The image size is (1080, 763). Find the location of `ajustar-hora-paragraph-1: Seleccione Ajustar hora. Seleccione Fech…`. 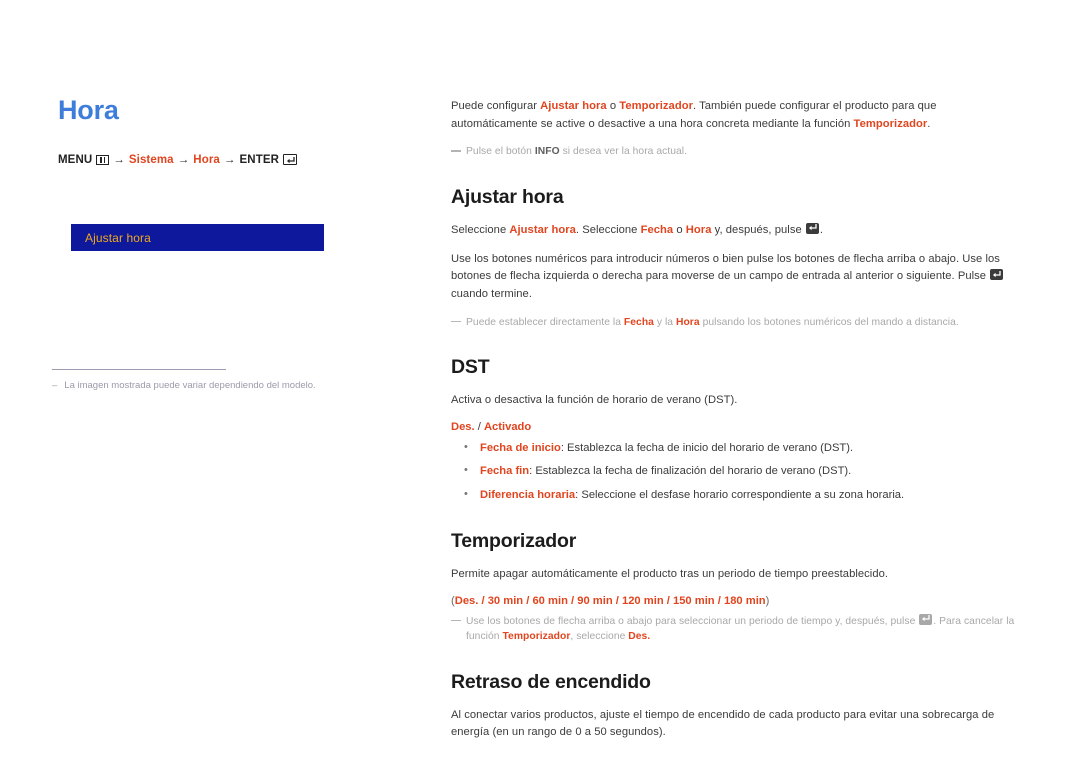

ajustar-hora-paragraph-1: Seleccione Ajustar hora. Seleccione Fech… is located at coordinates (738, 231).